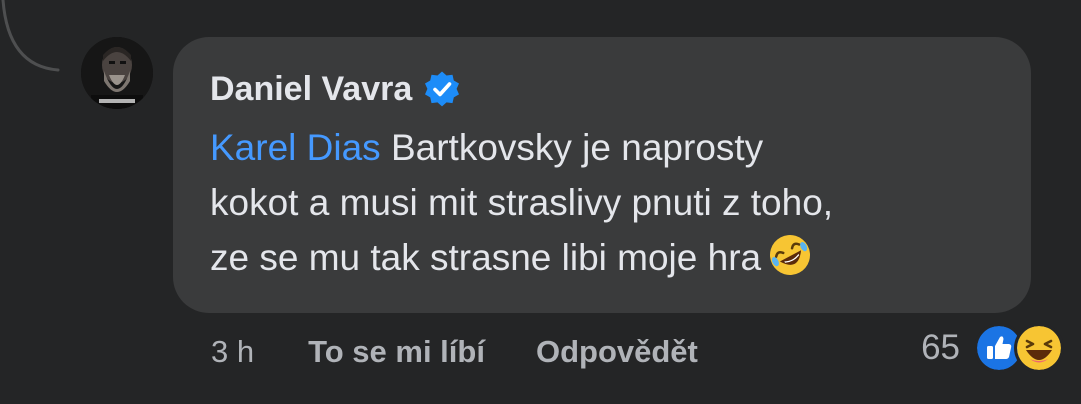 This screenshot has height=404, width=1081. I want to click on comment-text-line: Bartkovsky je naprosty, so click(577, 147).